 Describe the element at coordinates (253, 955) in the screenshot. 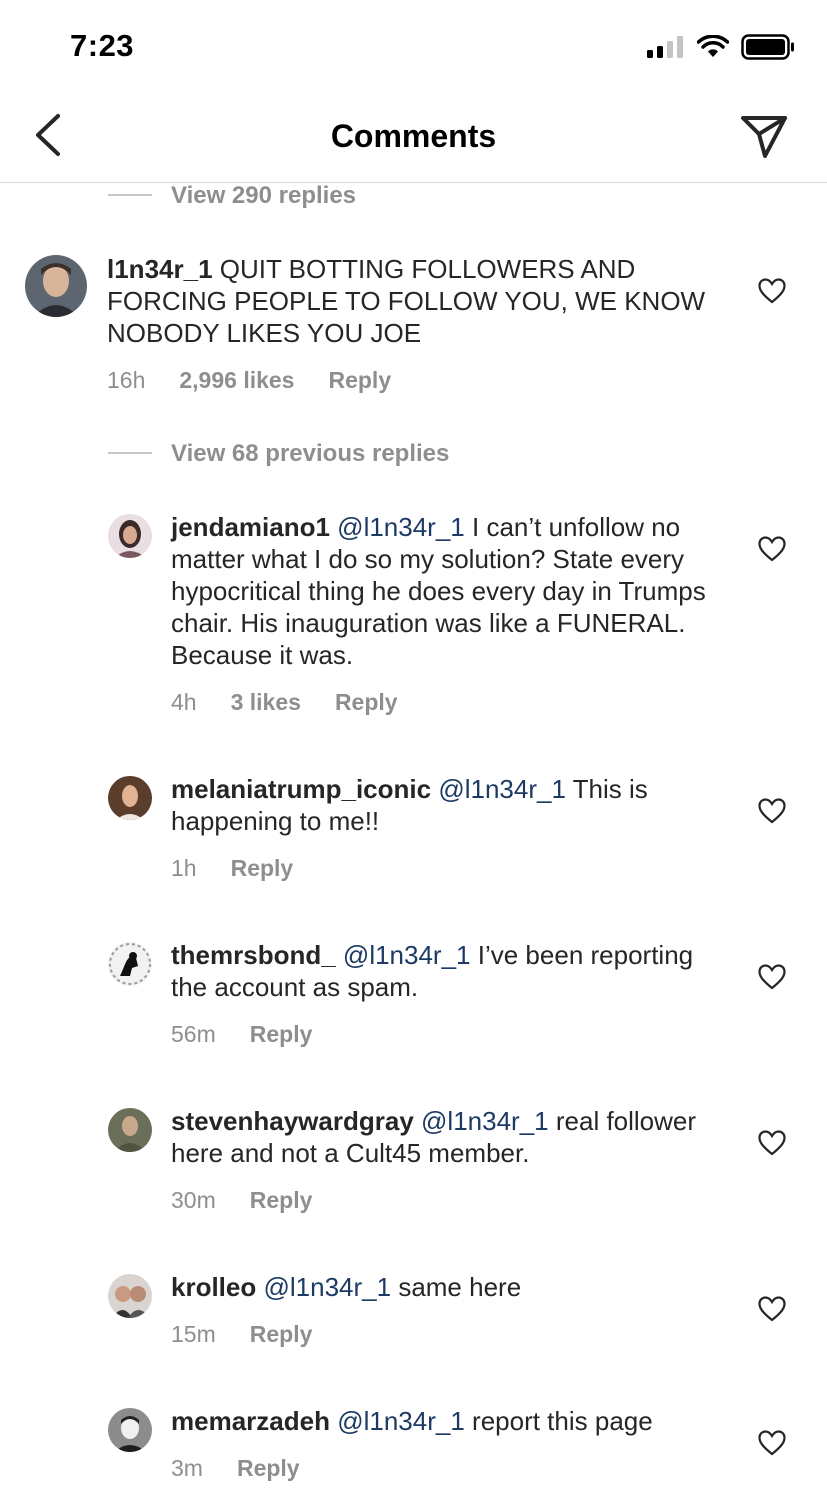

I see `reply-username: themrsbond_` at that location.